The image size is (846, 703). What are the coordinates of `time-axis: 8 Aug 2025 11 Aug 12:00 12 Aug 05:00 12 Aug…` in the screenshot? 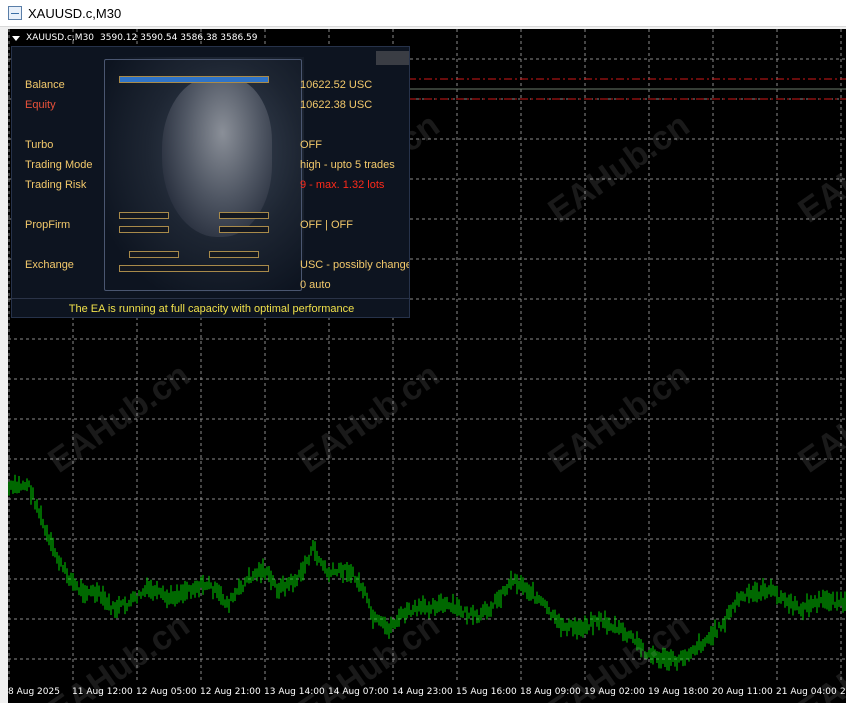 It's located at (427, 693).